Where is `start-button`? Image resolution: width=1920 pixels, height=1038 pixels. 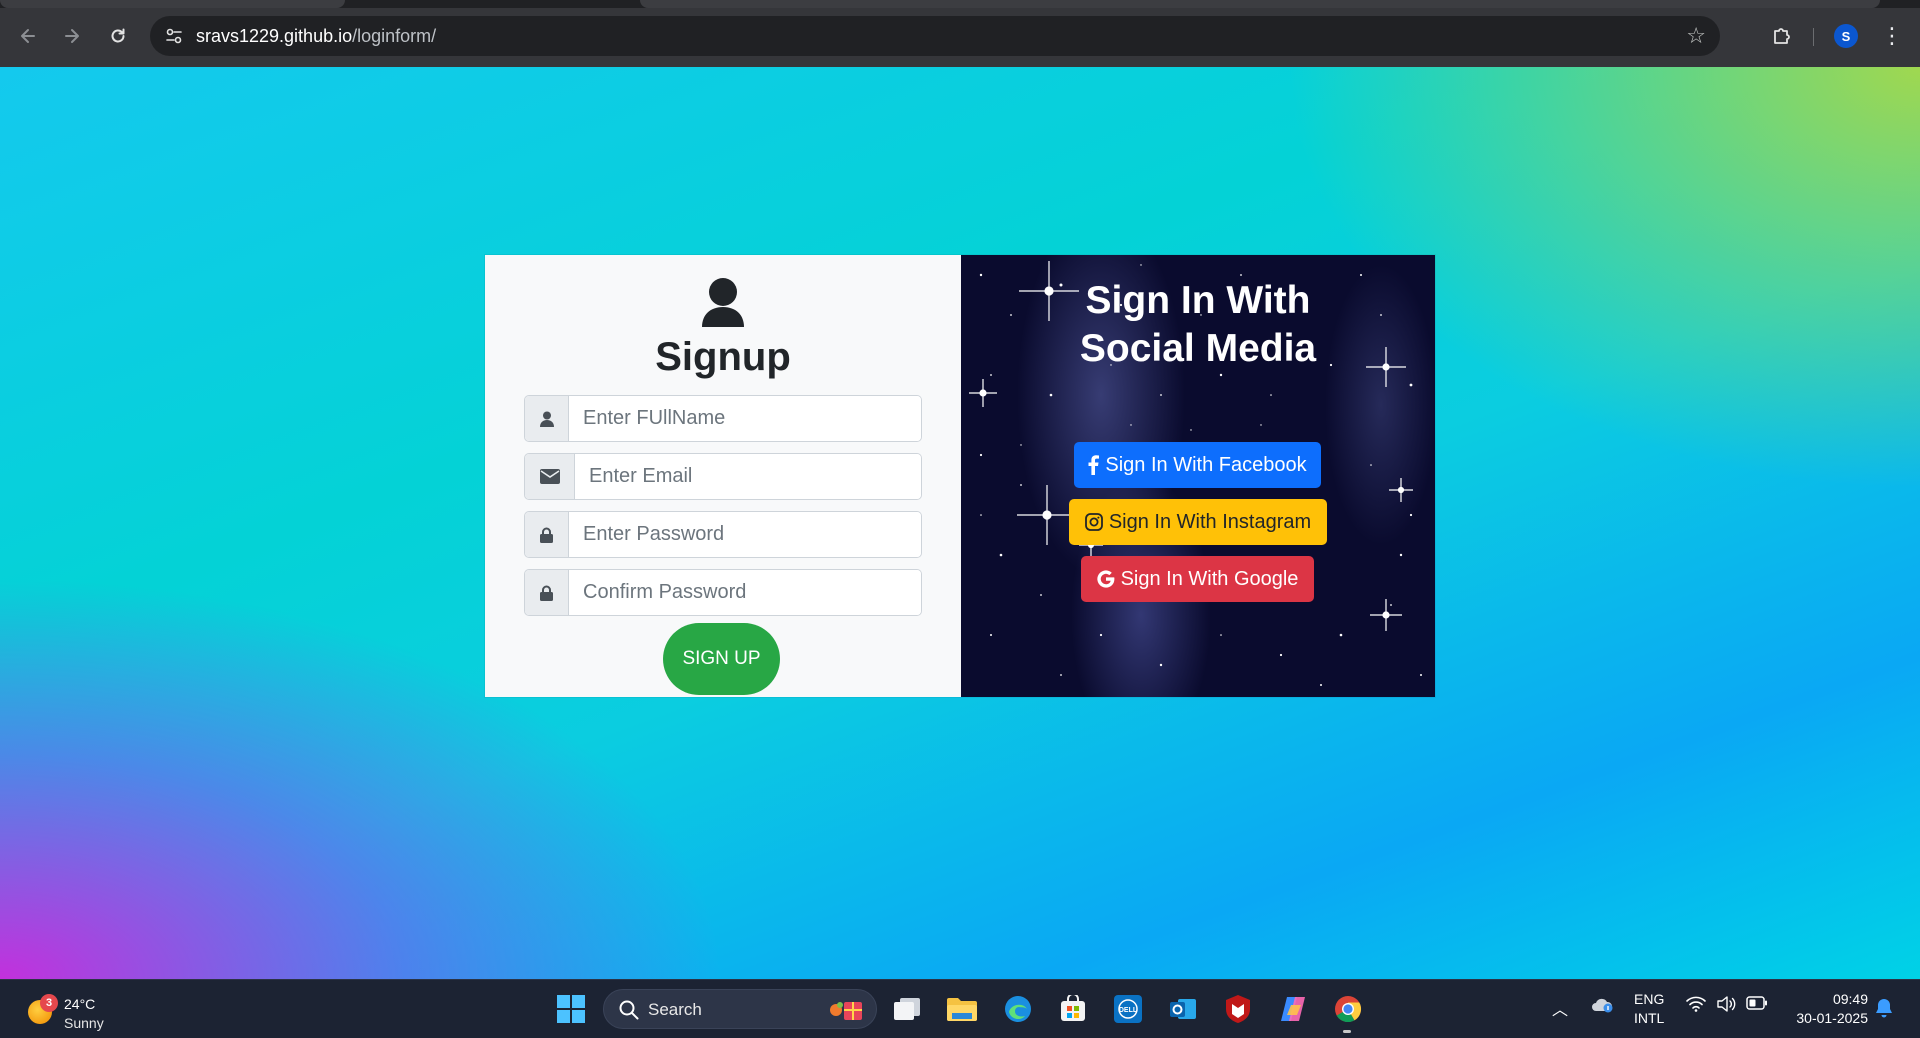 start-button is located at coordinates (571, 1009).